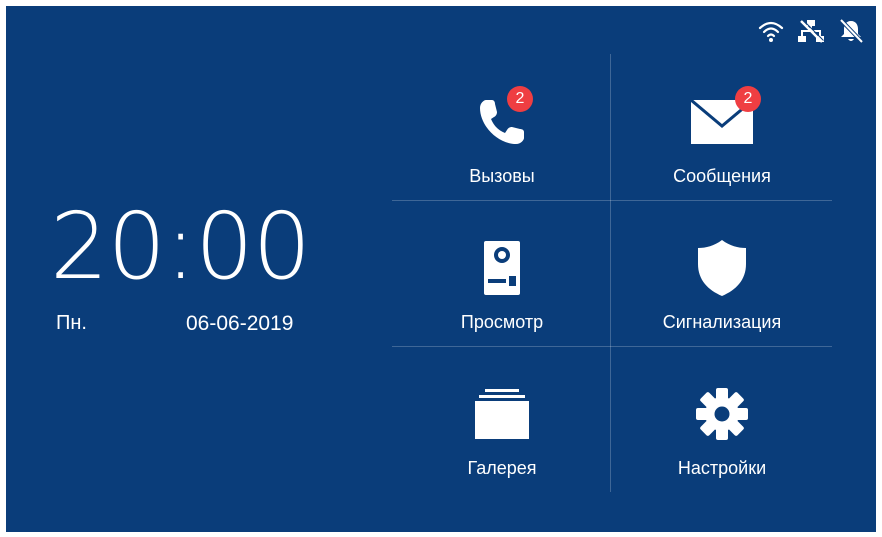 The width and height of the screenshot is (882, 537). I want to click on gear-icon, so click(722, 414).